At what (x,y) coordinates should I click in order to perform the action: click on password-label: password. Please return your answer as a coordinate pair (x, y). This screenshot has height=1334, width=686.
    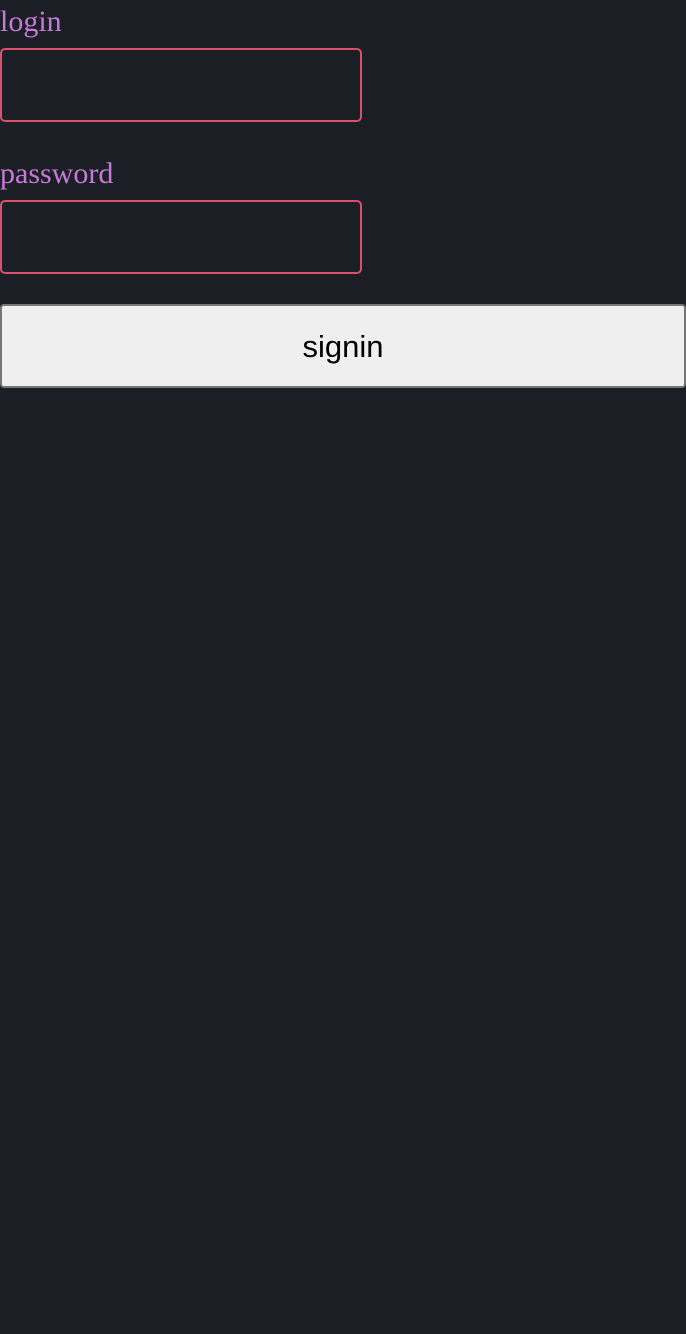
    Looking at the image, I should click on (57, 173).